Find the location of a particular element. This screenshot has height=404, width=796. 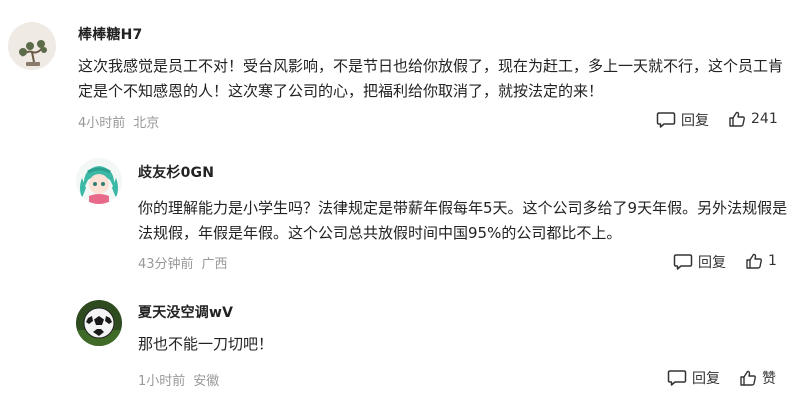

bonsai-avatar-icon is located at coordinates (32, 46).